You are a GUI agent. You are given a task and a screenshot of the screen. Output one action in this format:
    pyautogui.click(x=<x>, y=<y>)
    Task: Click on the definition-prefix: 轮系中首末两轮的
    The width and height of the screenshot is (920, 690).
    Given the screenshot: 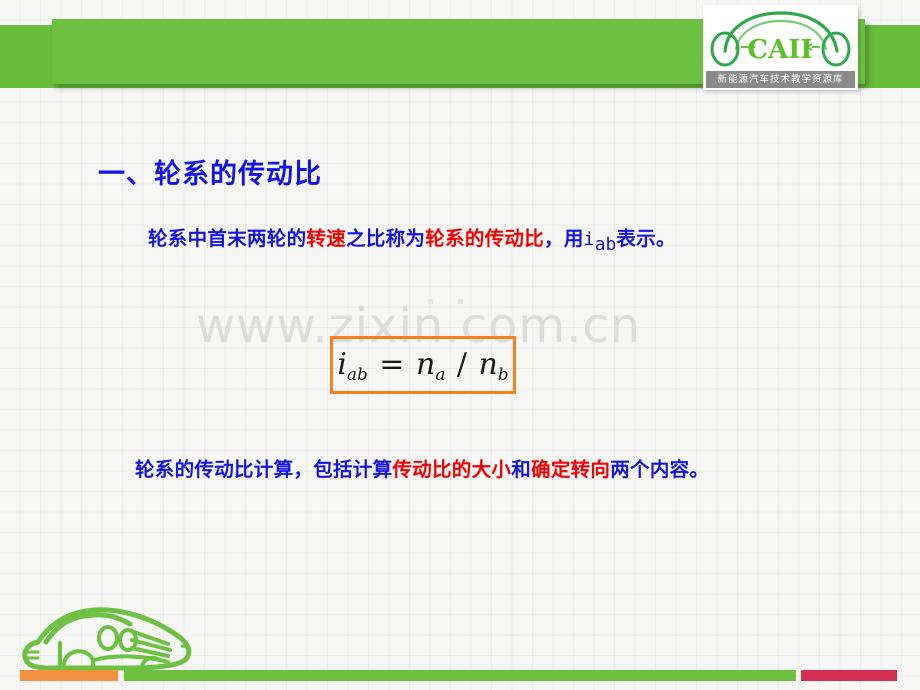 What is the action you would take?
    pyautogui.click(x=227, y=238)
    